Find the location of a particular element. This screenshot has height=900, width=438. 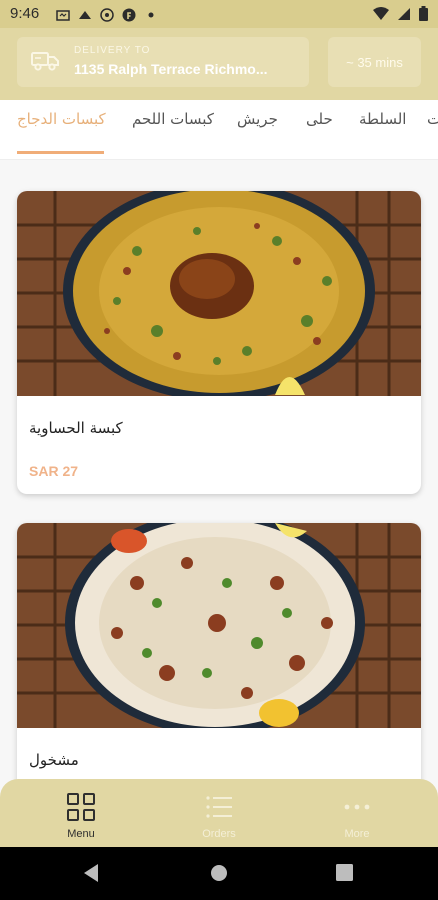

dish-name: كبسة الحساوية is located at coordinates (76, 428).